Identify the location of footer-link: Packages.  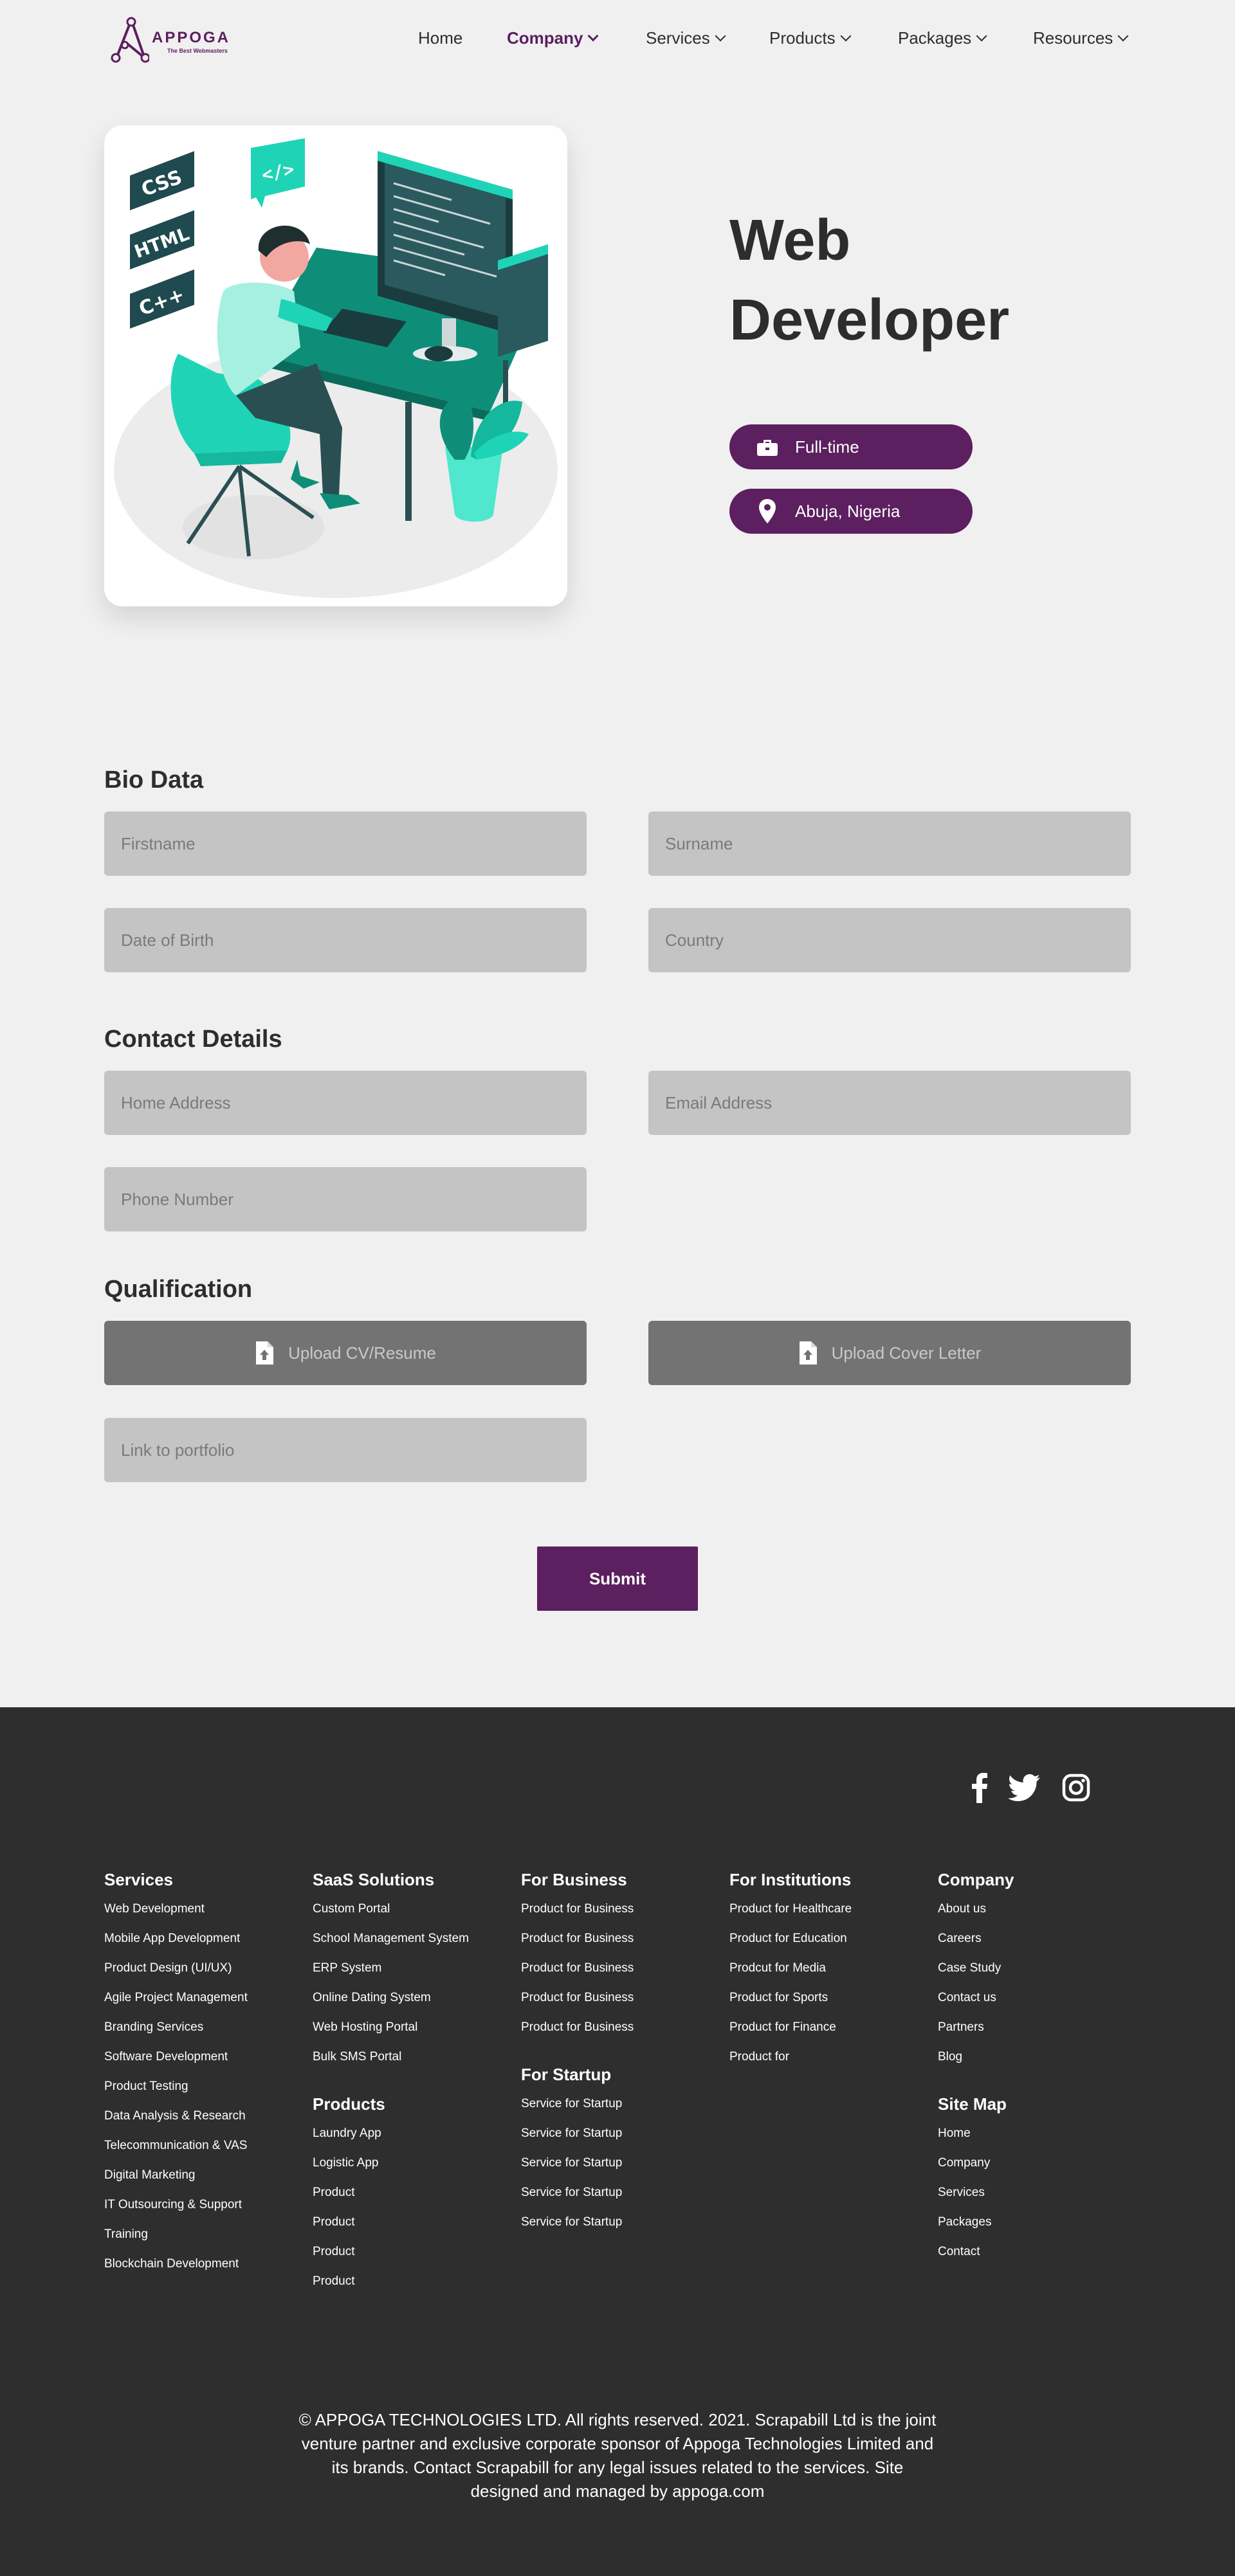
(964, 2222).